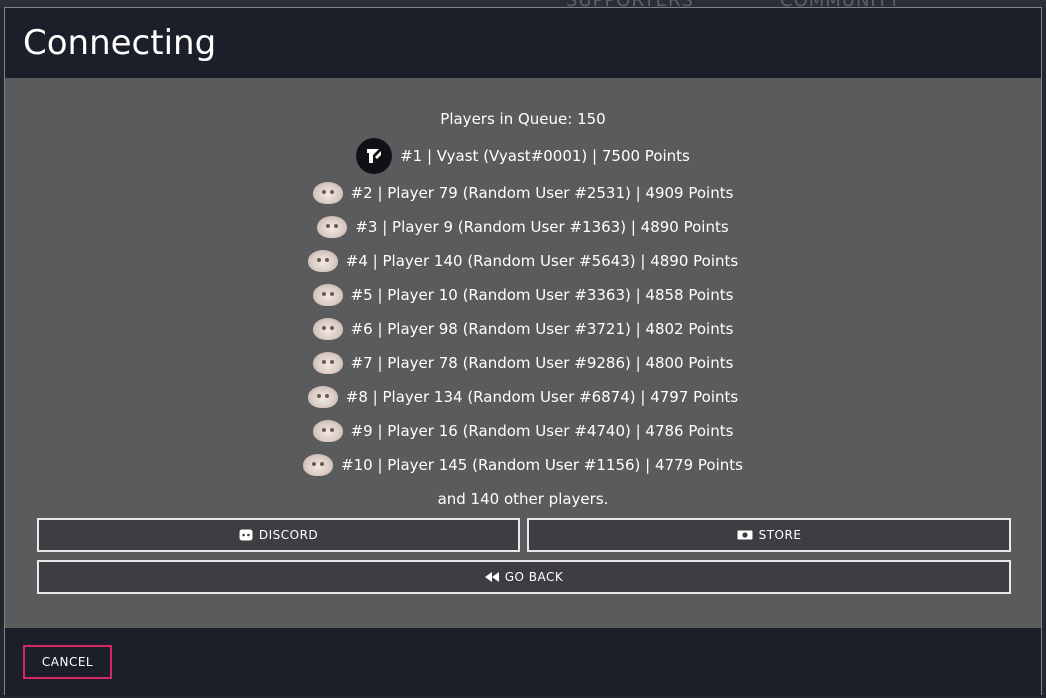 This screenshot has width=1046, height=698. Describe the element at coordinates (67, 662) in the screenshot. I see `cancel-button: CANCEL` at that location.